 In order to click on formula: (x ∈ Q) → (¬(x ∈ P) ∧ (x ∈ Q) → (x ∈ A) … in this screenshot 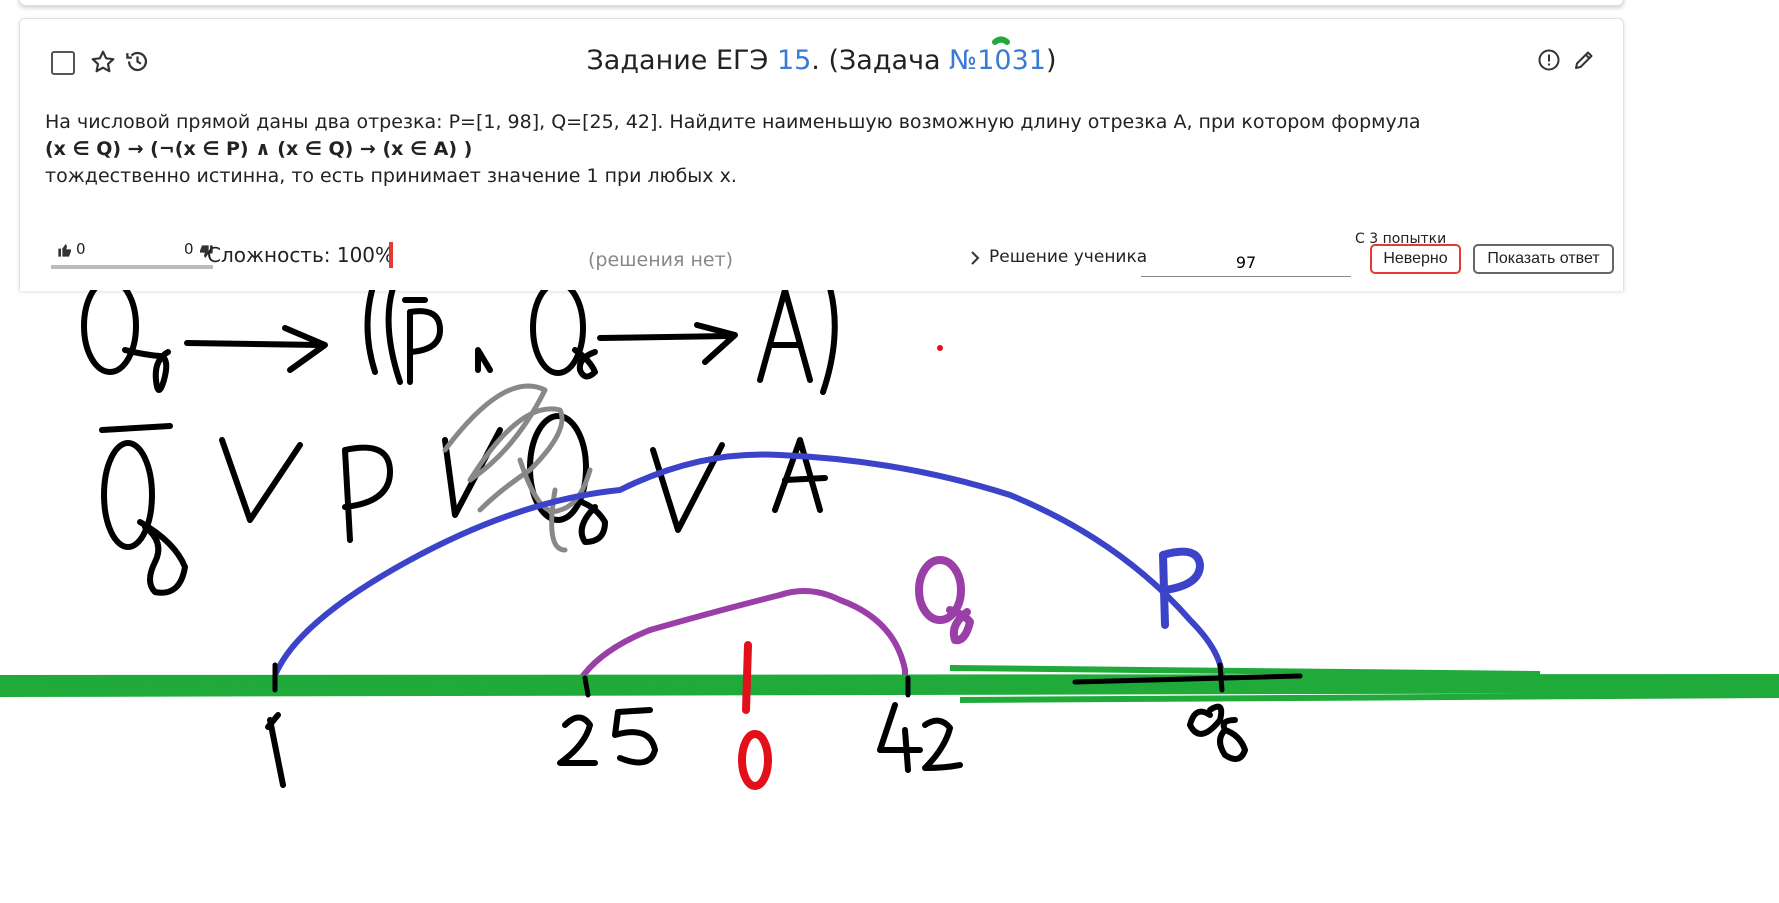, I will do `click(259, 149)`.